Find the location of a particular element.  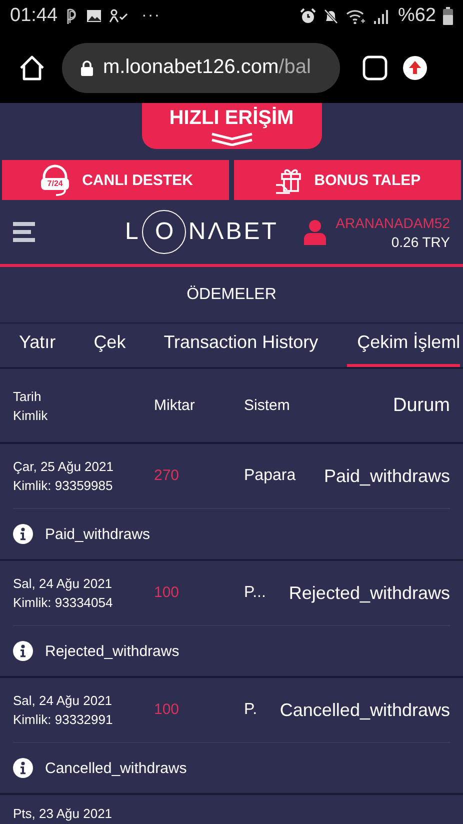

person-check-icon is located at coordinates (118, 16).